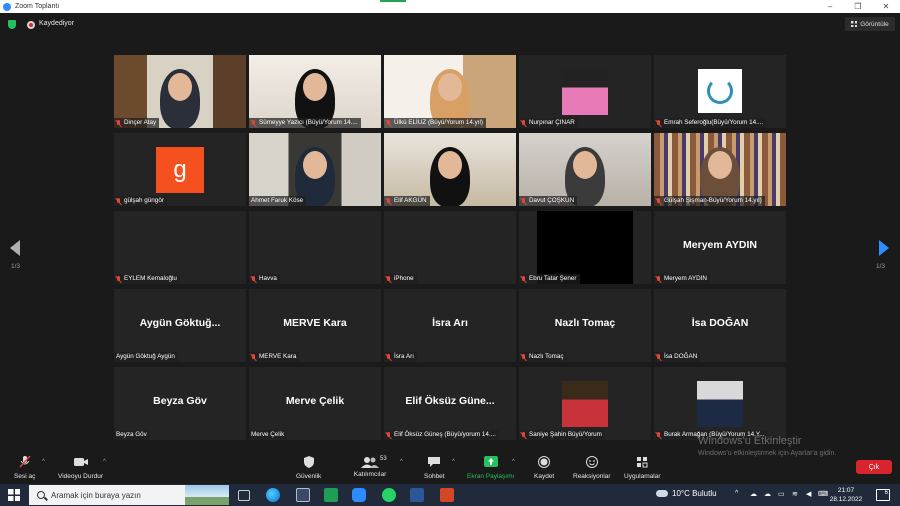  What do you see at coordinates (404, 278) in the screenshot?
I see `participant-name: iPhone` at bounding box center [404, 278].